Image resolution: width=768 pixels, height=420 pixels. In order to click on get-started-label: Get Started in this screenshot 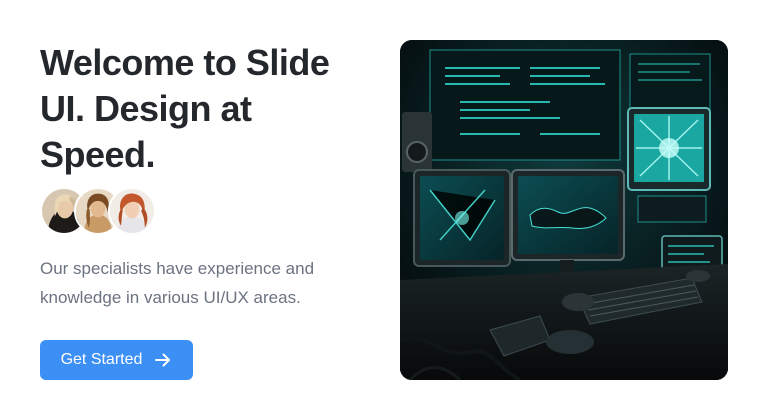, I will do `click(101, 359)`.